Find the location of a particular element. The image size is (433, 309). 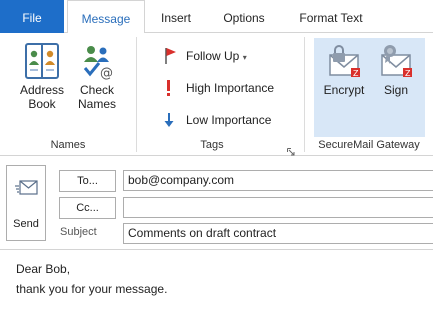

check-names-button: @ Check Names is located at coordinates (97, 76).